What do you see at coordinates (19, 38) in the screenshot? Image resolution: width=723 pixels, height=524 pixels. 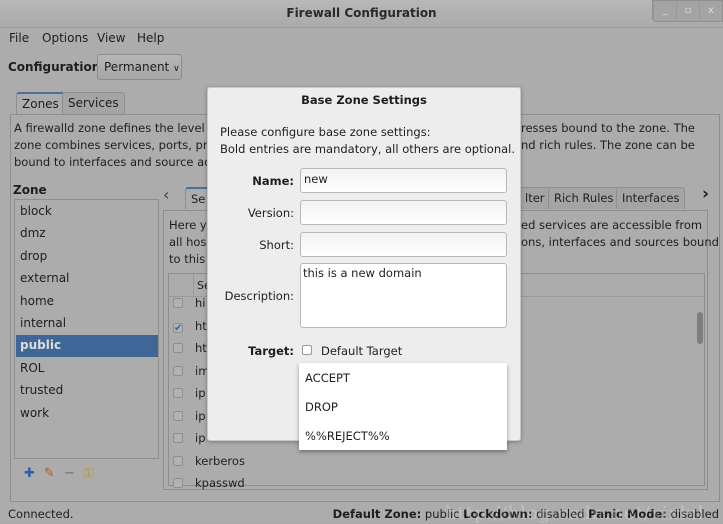 I see `menu-file: File` at bounding box center [19, 38].